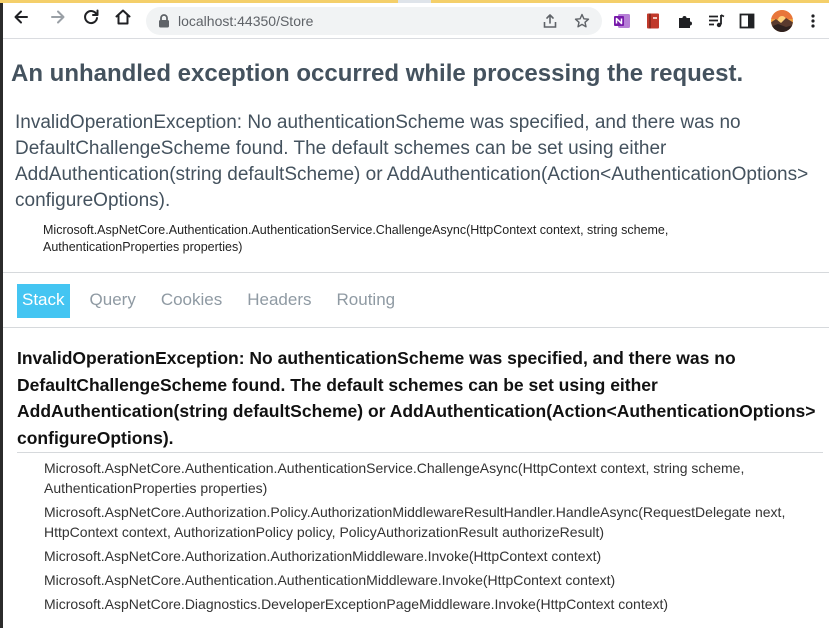 The image size is (829, 628). What do you see at coordinates (416, 272) in the screenshot?
I see `section-divider` at bounding box center [416, 272].